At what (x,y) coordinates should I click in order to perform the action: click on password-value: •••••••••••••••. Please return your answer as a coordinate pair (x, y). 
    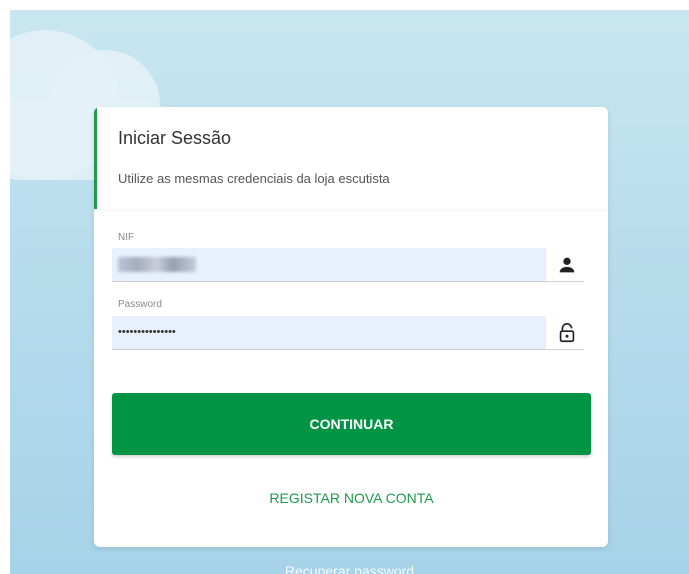
    Looking at the image, I should click on (147, 332).